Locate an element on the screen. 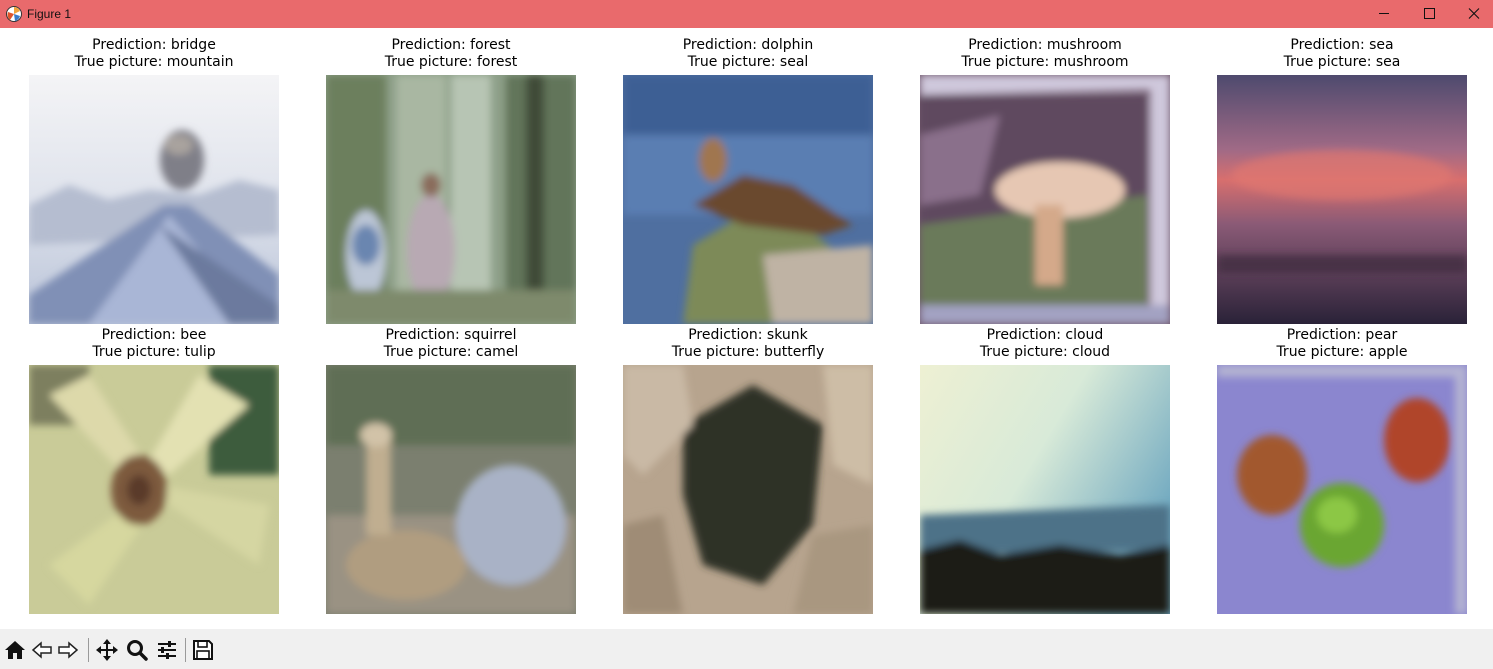  pan-icon is located at coordinates (107, 650).